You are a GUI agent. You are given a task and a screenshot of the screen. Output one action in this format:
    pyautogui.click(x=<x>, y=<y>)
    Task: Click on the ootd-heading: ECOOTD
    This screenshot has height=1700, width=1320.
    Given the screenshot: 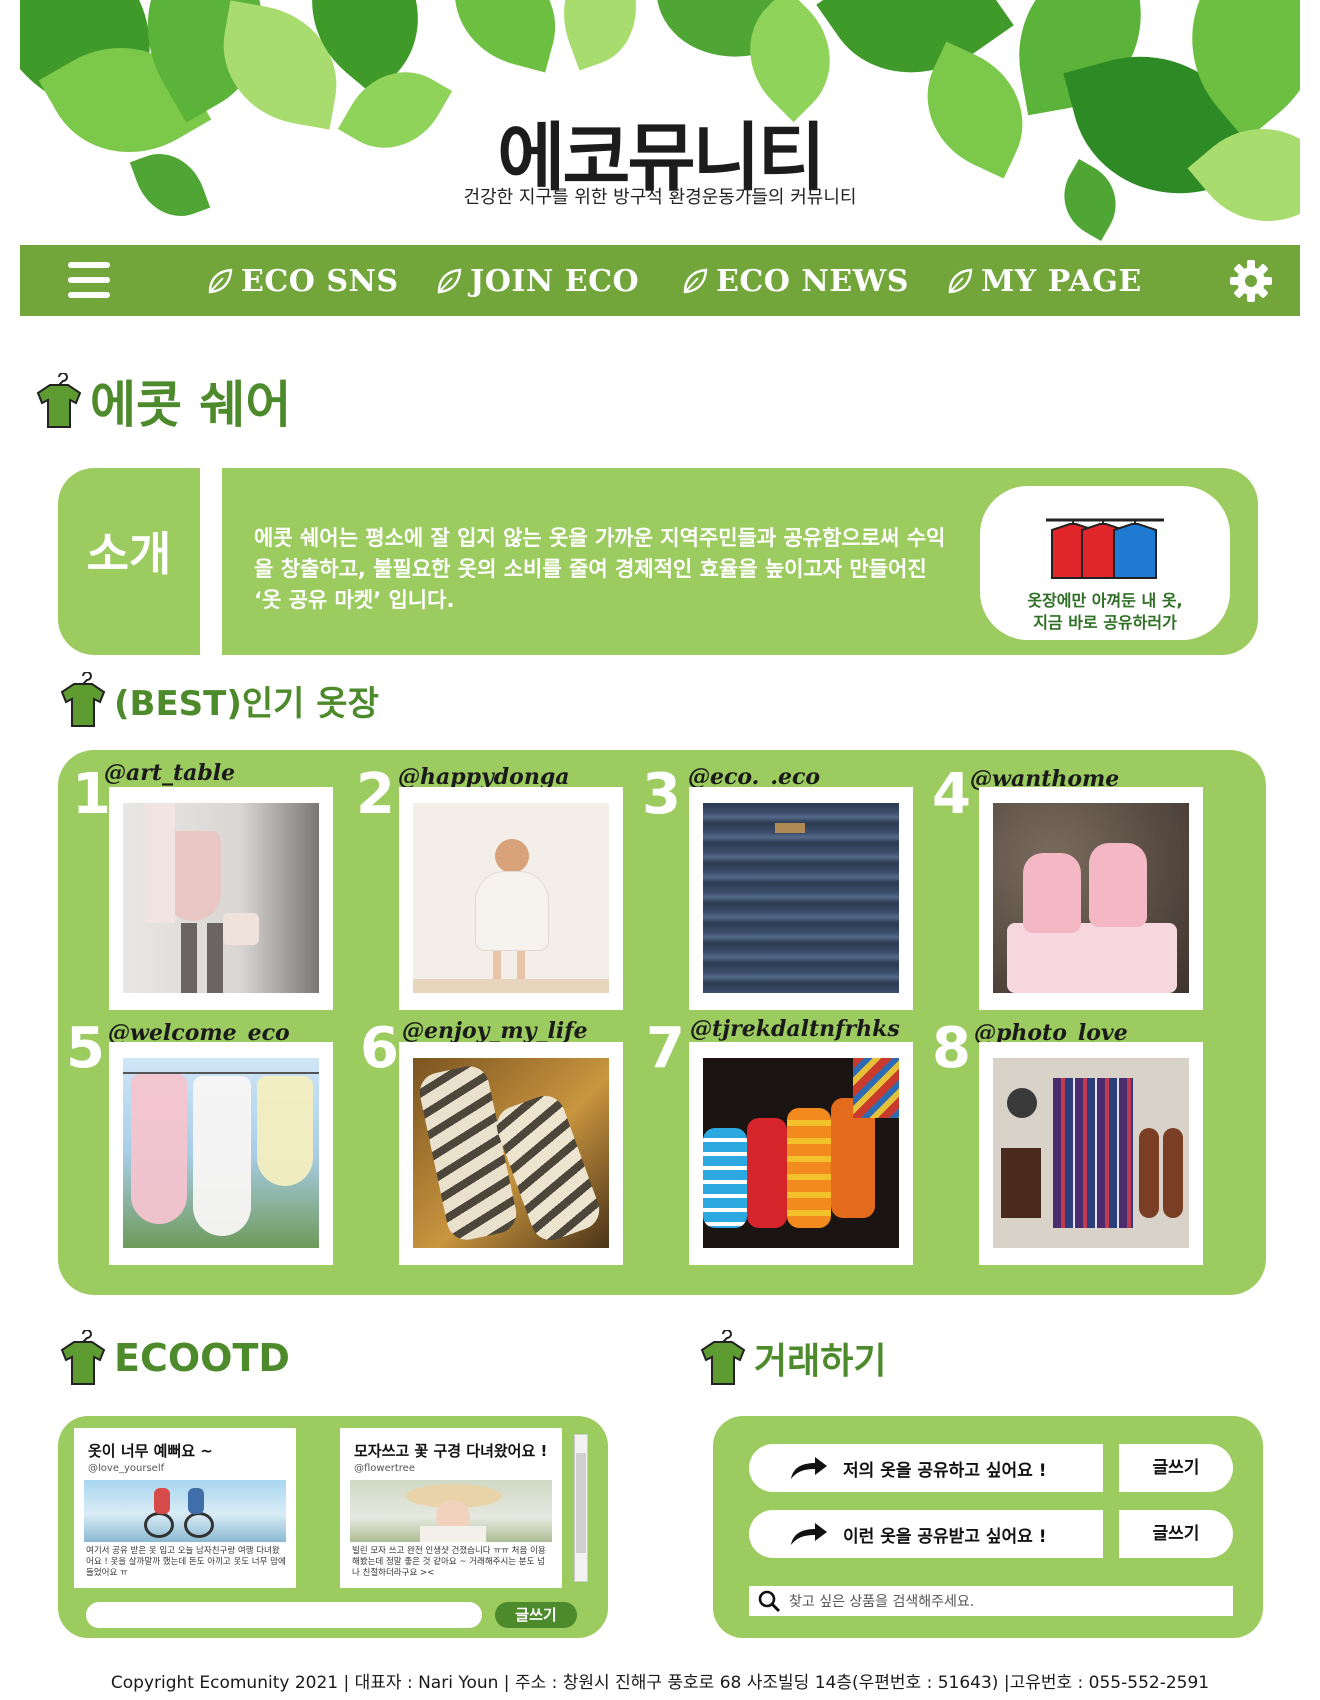 What is the action you would take?
    pyautogui.click(x=174, y=1358)
    